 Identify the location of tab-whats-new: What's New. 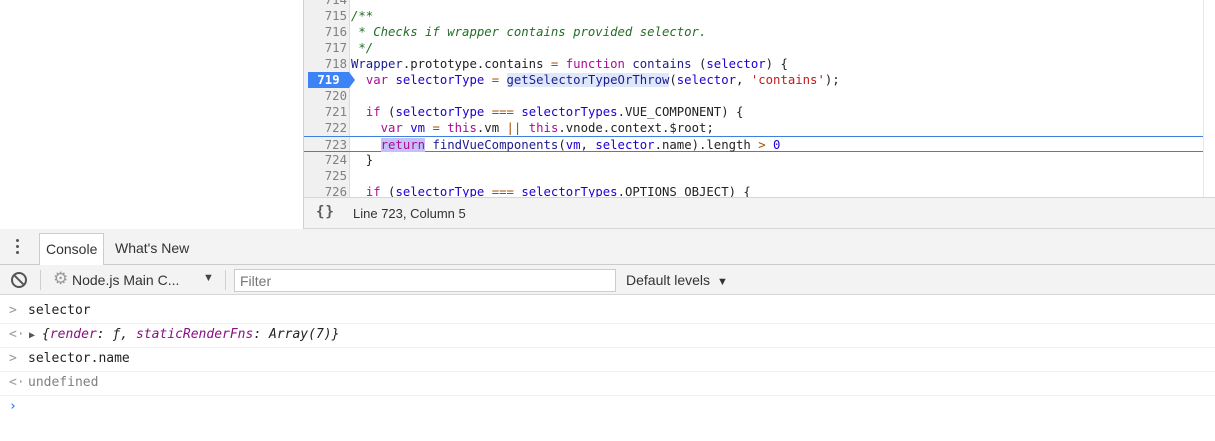
(152, 249).